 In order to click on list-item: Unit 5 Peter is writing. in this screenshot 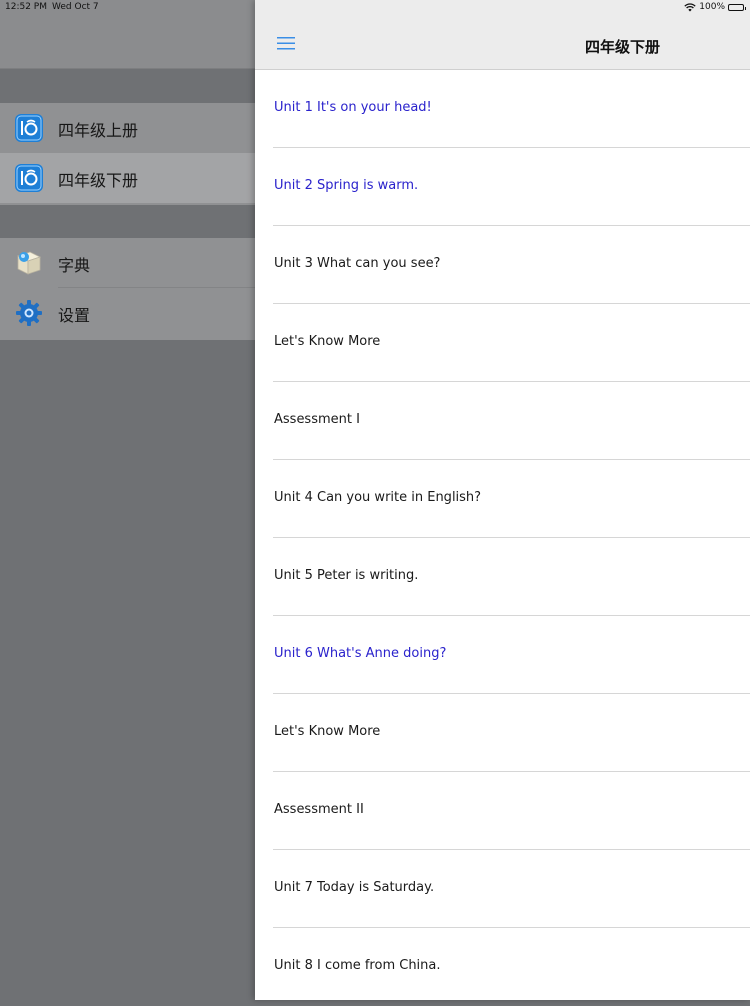, I will do `click(502, 577)`.